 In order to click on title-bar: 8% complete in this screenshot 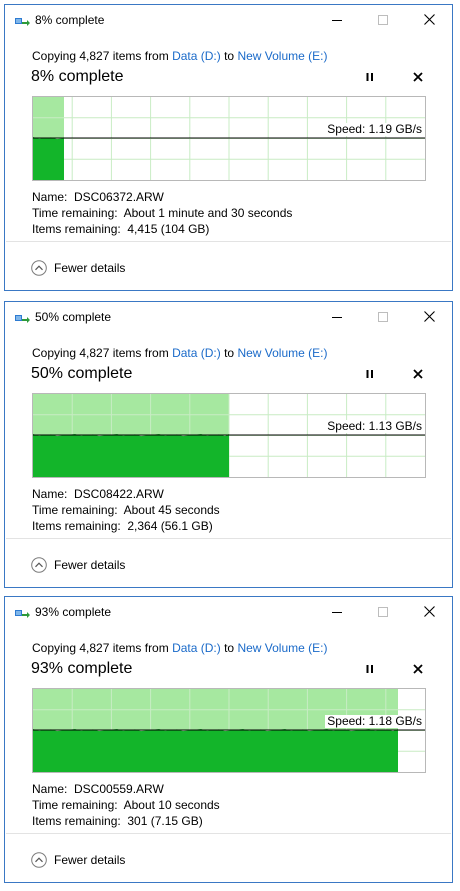, I will do `click(228, 21)`.